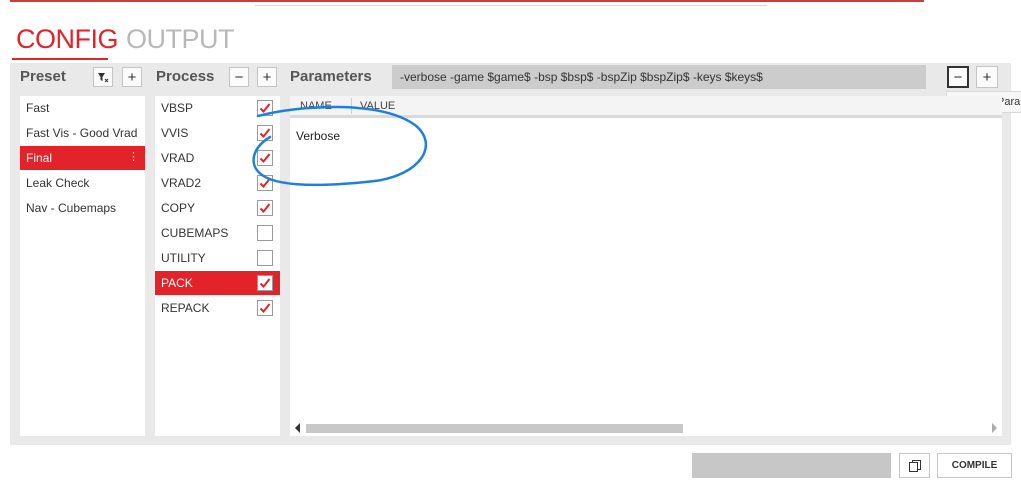 The height and width of the screenshot is (485, 1021). What do you see at coordinates (43, 76) in the screenshot?
I see `preset-title: Preset` at bounding box center [43, 76].